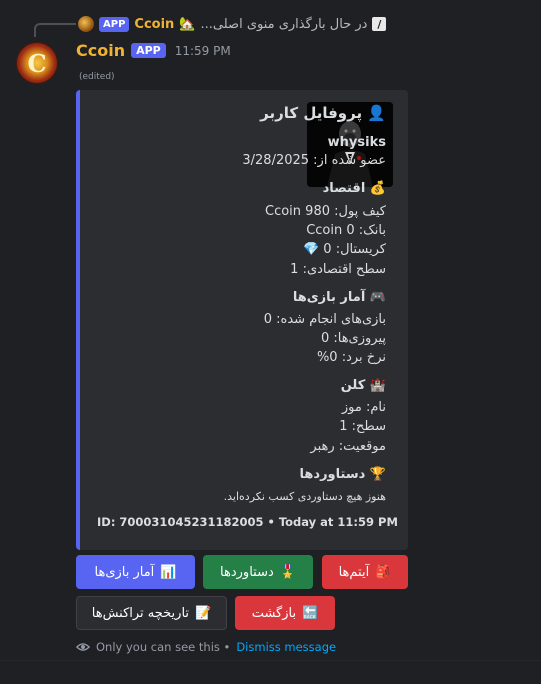 The width and height of the screenshot is (541, 684). I want to click on medal-icon: 🎖️, so click(287, 572).